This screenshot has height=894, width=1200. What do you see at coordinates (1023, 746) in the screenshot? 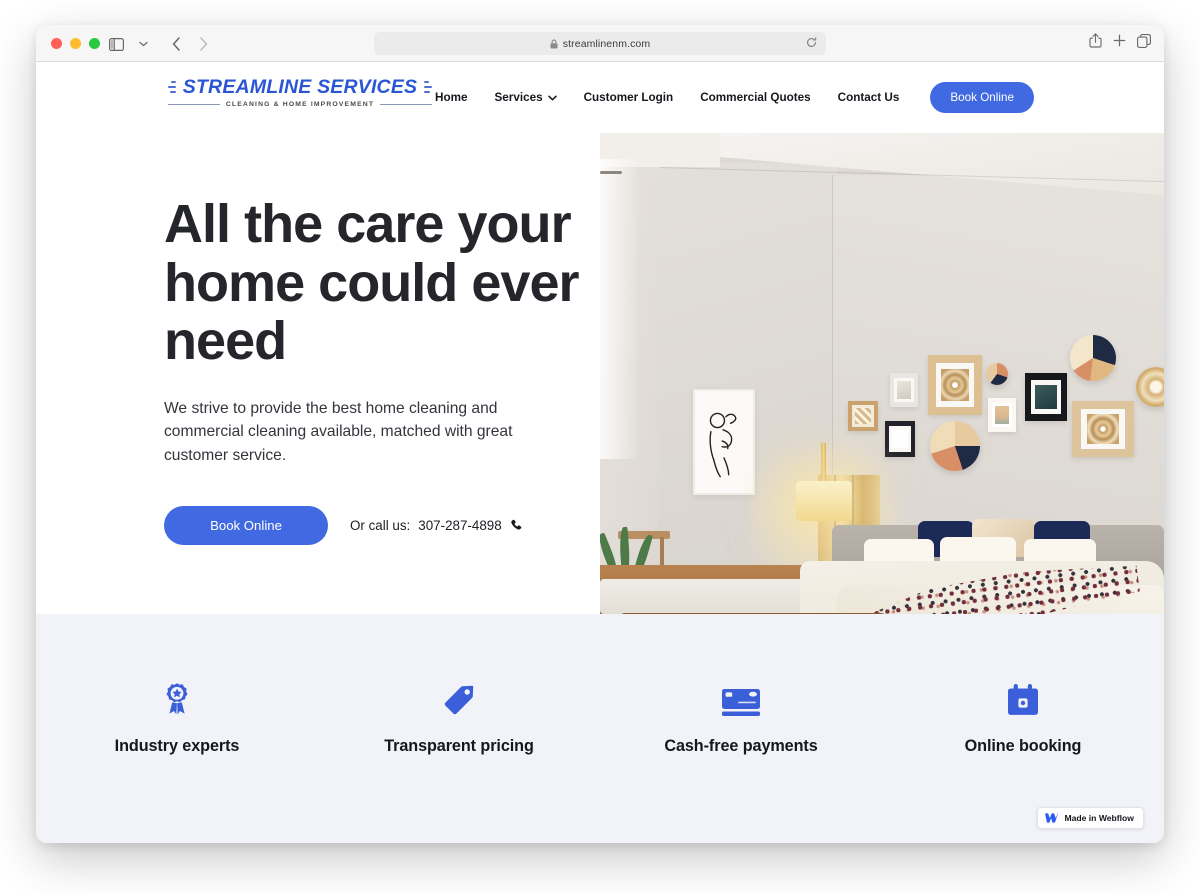
I see `feature-label: Online booking` at bounding box center [1023, 746].